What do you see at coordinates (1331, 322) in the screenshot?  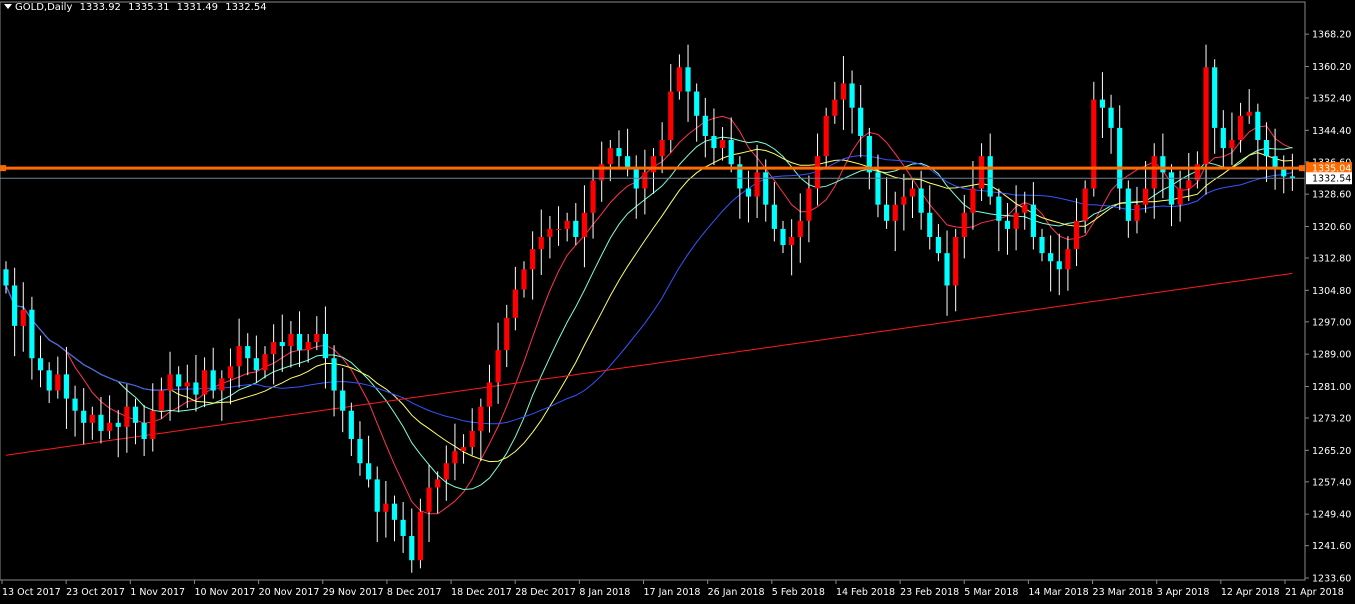 I see `price-tick-label: 1297.00` at bounding box center [1331, 322].